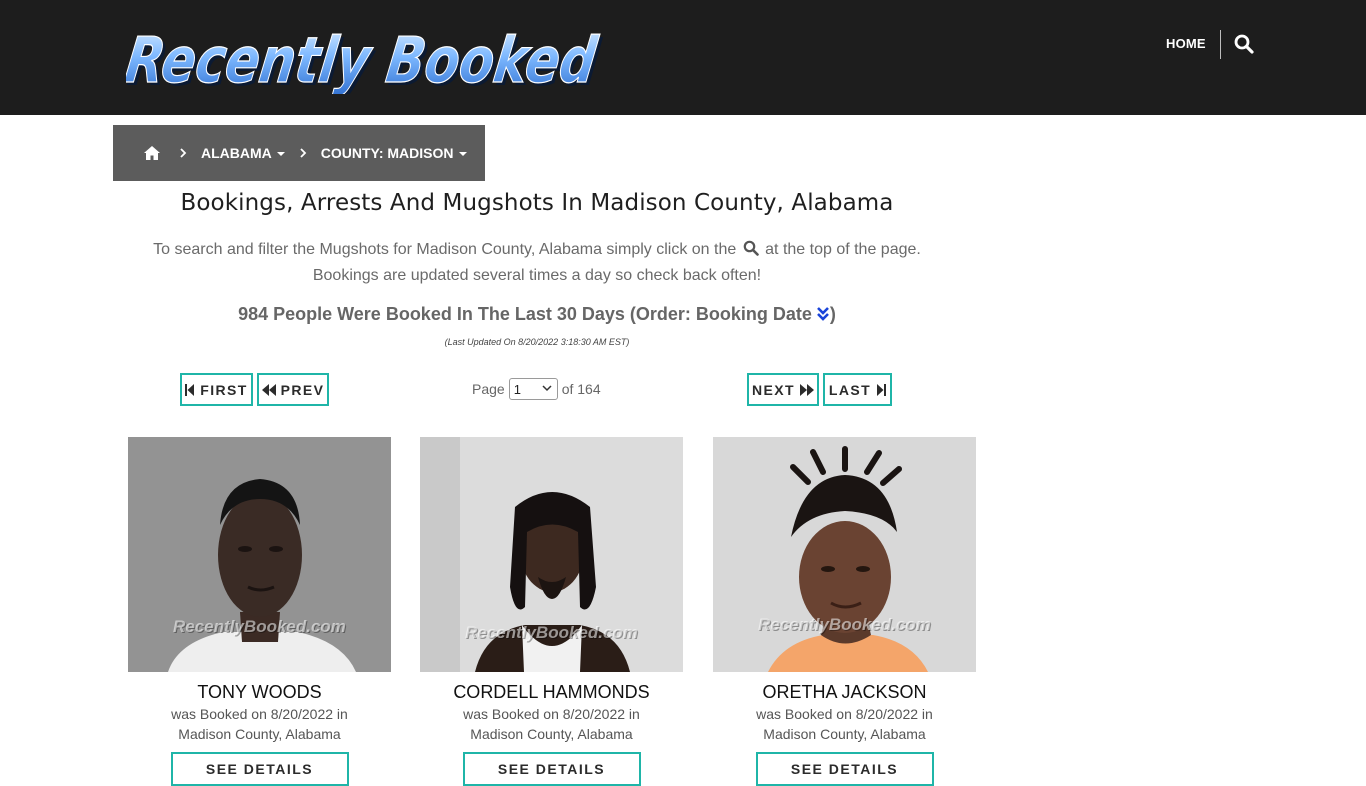 The width and height of the screenshot is (1366, 786). Describe the element at coordinates (268, 389) in the screenshot. I see `backward-icon` at that location.